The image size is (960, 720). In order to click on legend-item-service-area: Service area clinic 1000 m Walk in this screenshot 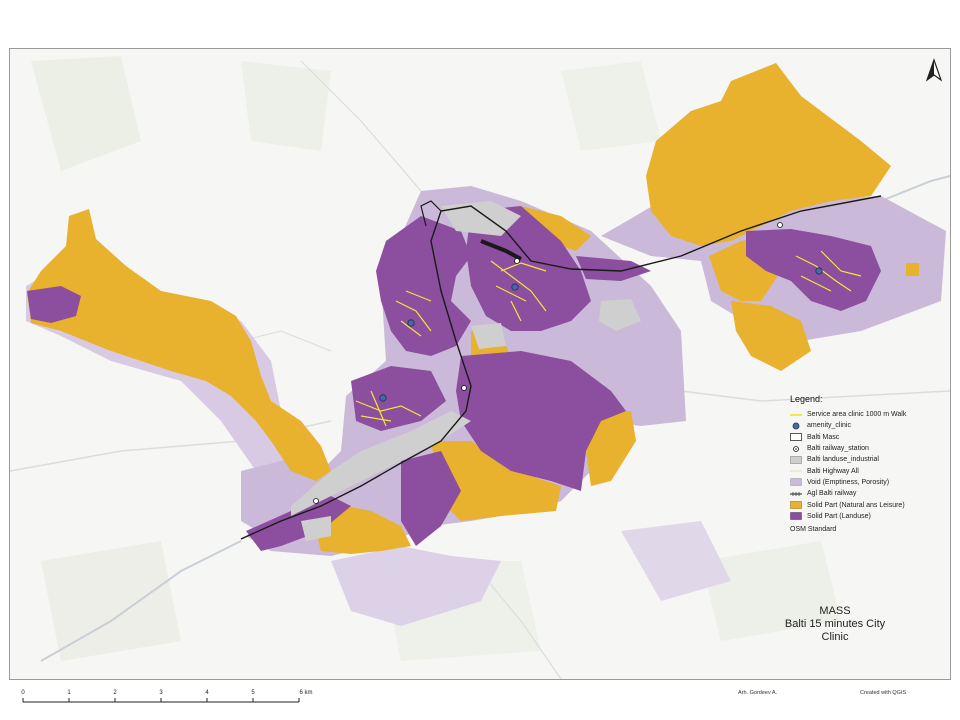, I will do `click(870, 414)`.